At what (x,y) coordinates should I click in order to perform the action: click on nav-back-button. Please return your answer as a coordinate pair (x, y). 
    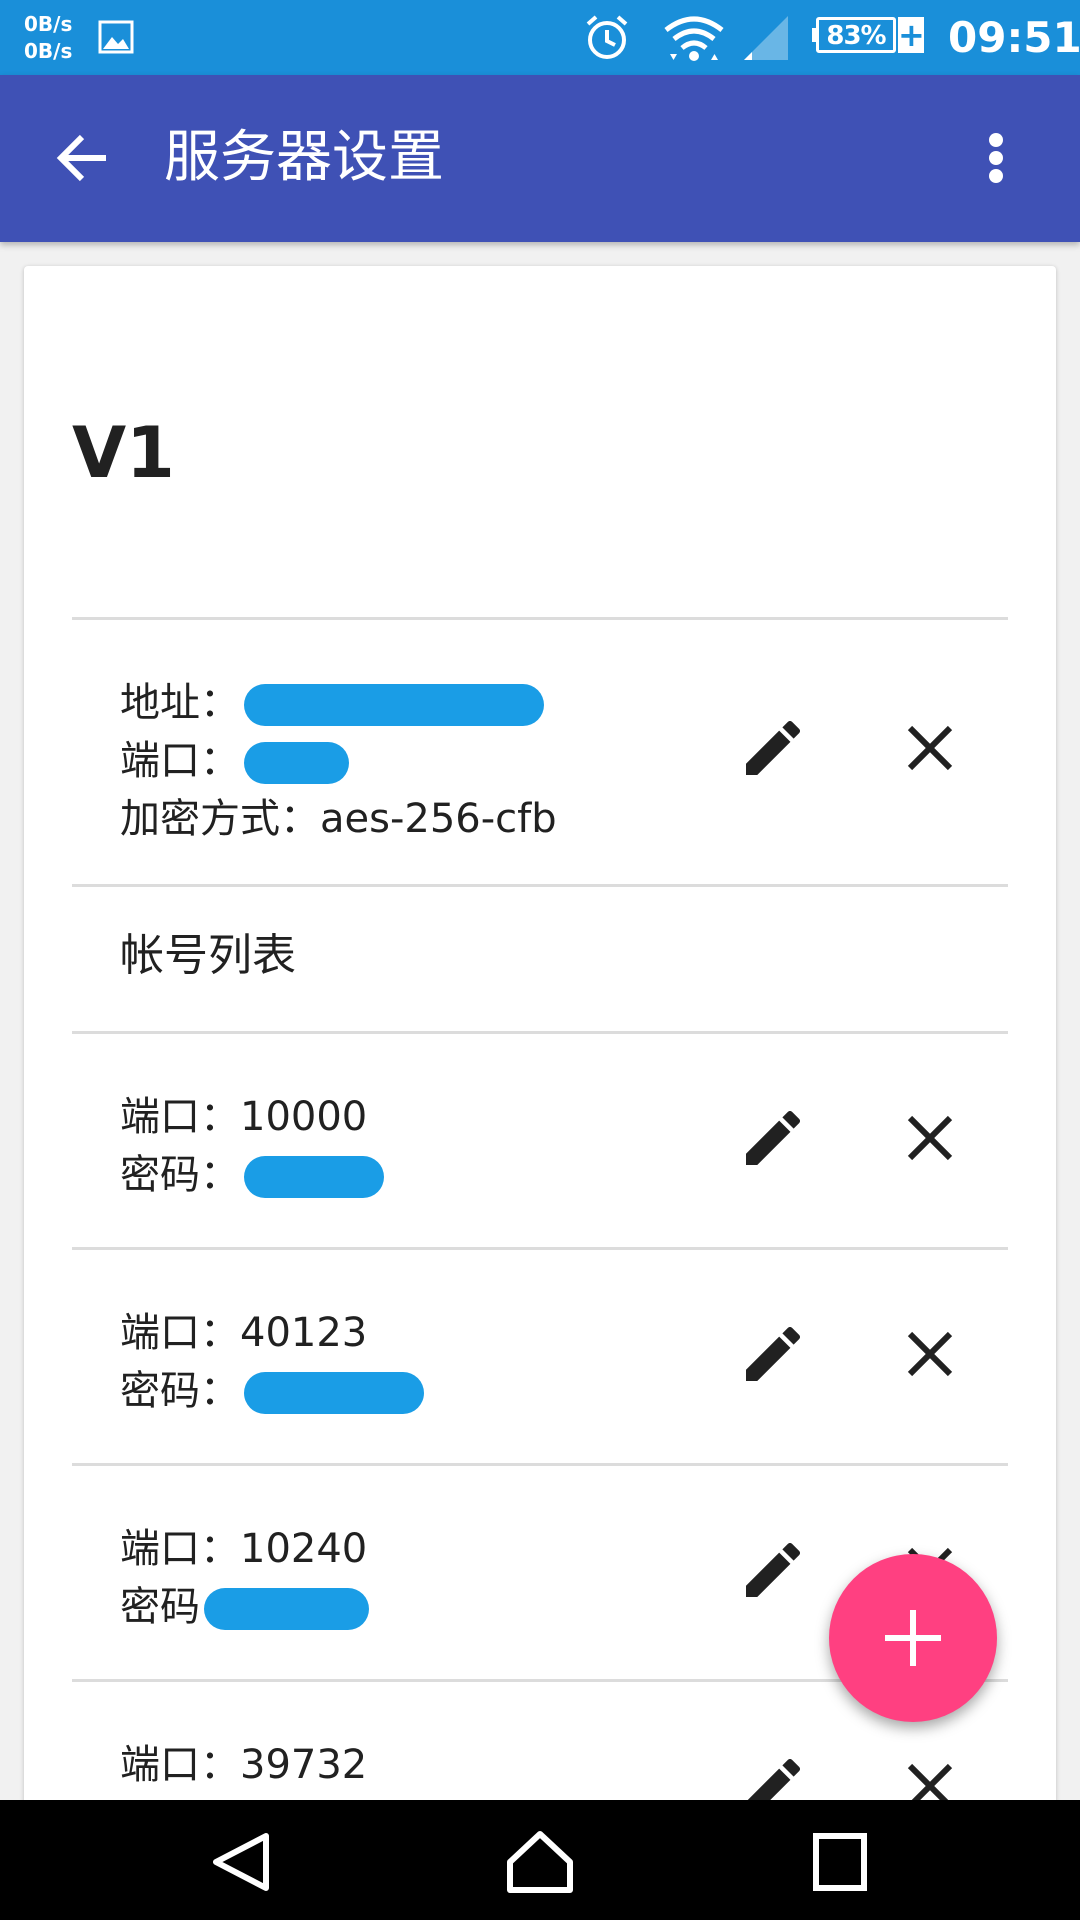
    Looking at the image, I should click on (240, 1862).